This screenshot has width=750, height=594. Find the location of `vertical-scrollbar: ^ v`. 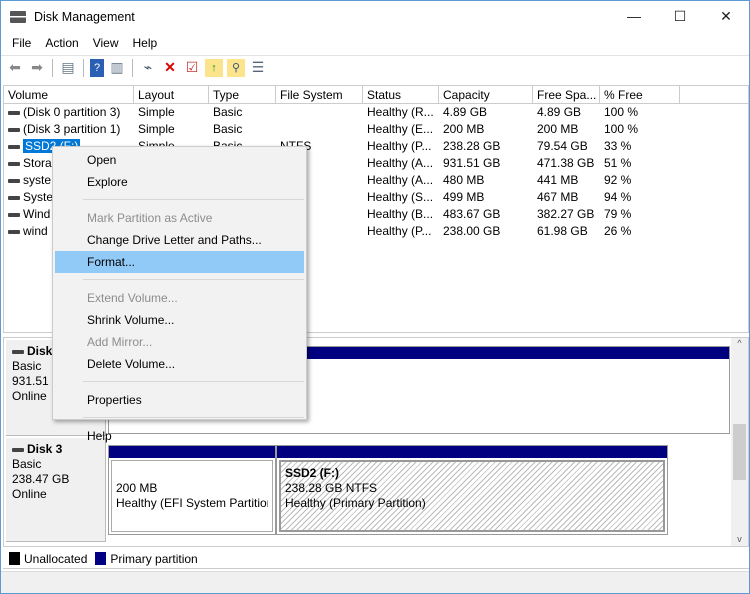

vertical-scrollbar: ^ v is located at coordinates (739, 442).